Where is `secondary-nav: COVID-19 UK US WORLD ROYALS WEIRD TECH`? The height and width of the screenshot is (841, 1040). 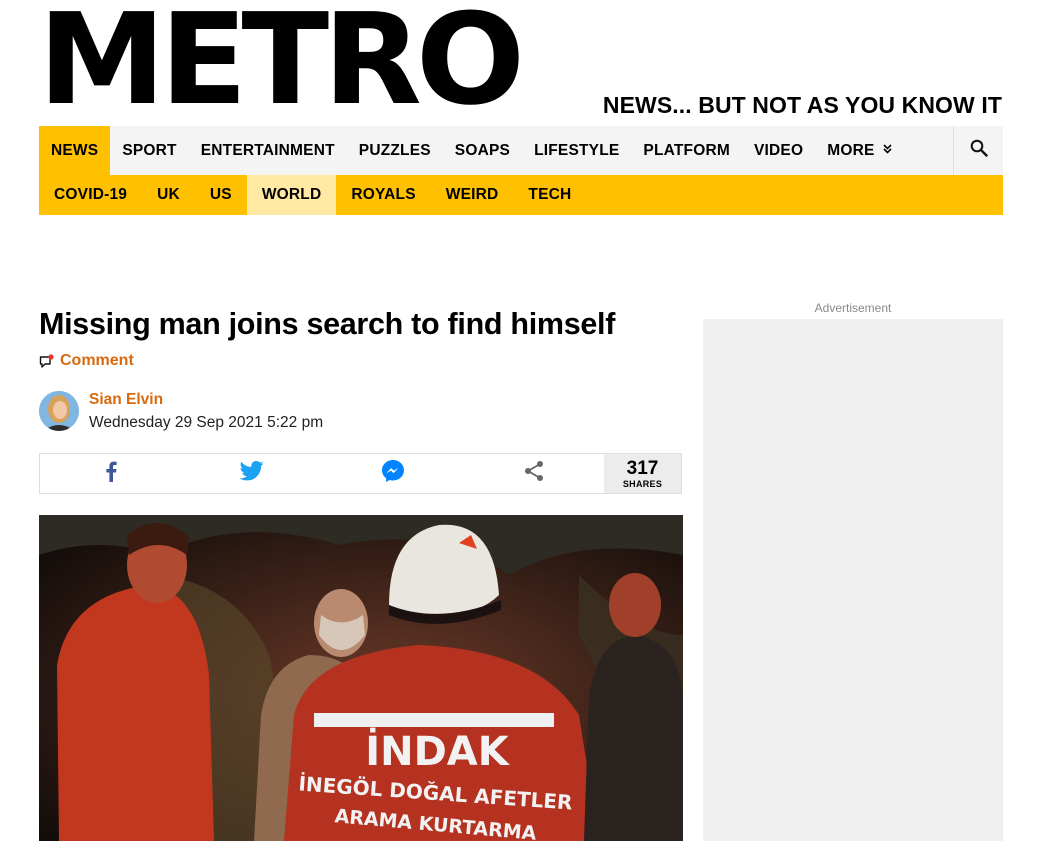 secondary-nav: COVID-19 UK US WORLD ROYALS WEIRD TECH is located at coordinates (521, 195).